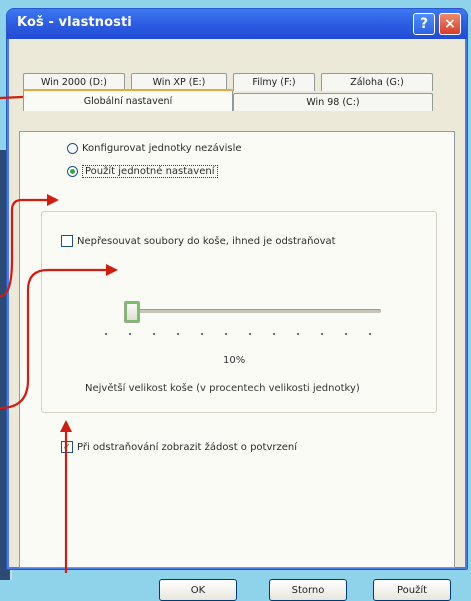 Image resolution: width=471 pixels, height=601 pixels. Describe the element at coordinates (72, 171) in the screenshot. I see `radio-checked-icon` at that location.